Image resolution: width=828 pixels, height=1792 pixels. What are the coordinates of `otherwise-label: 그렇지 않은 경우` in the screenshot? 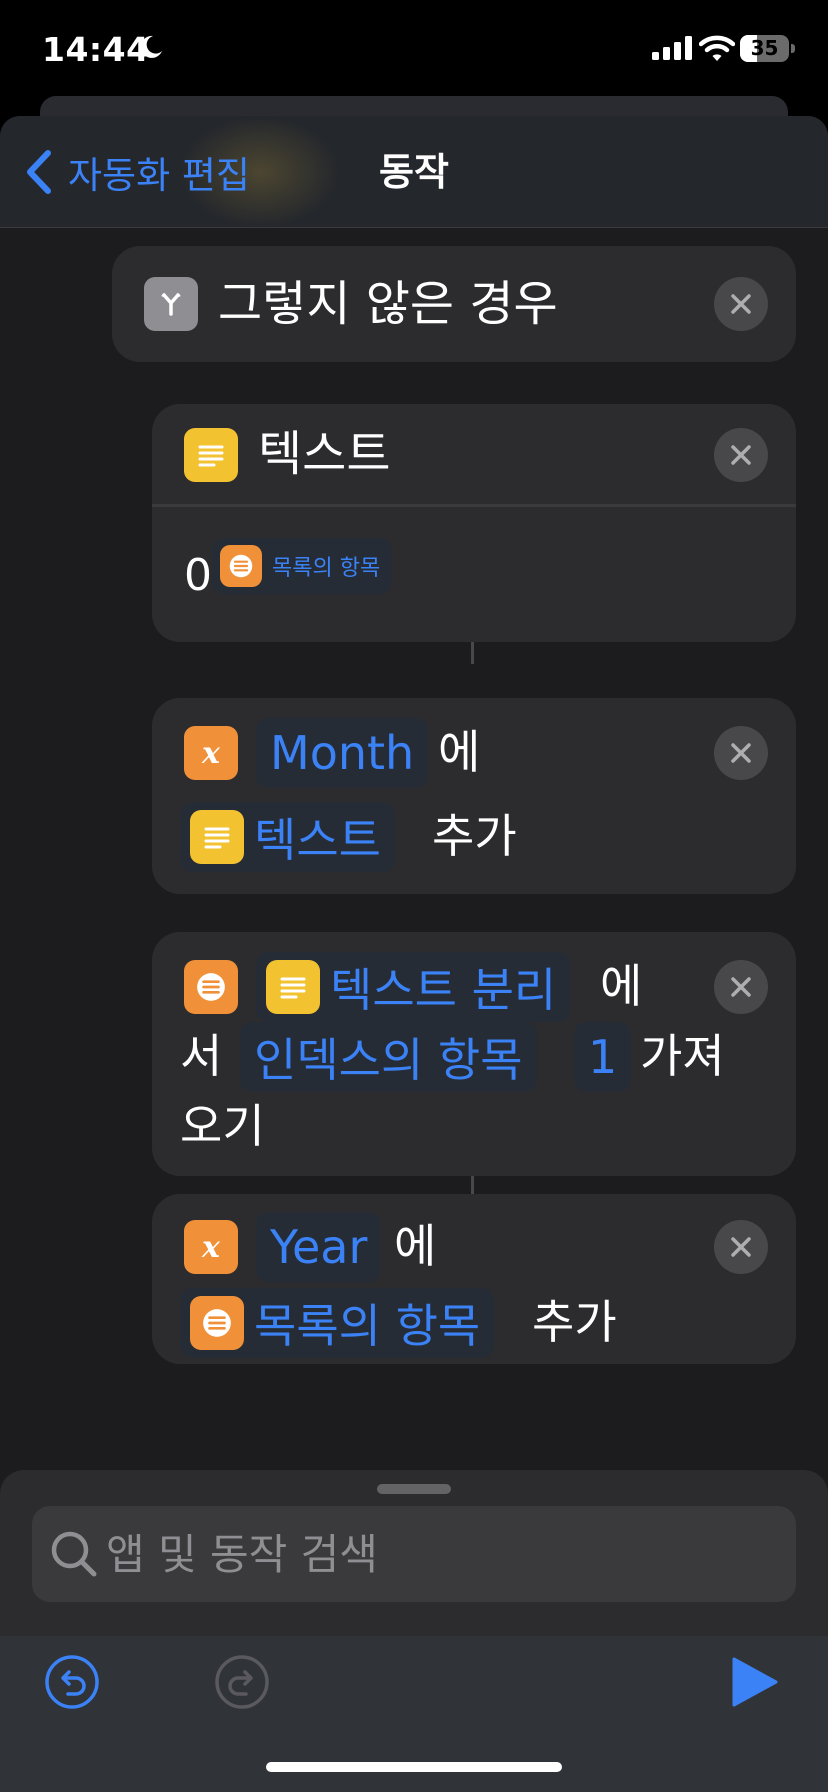 It's located at (388, 304).